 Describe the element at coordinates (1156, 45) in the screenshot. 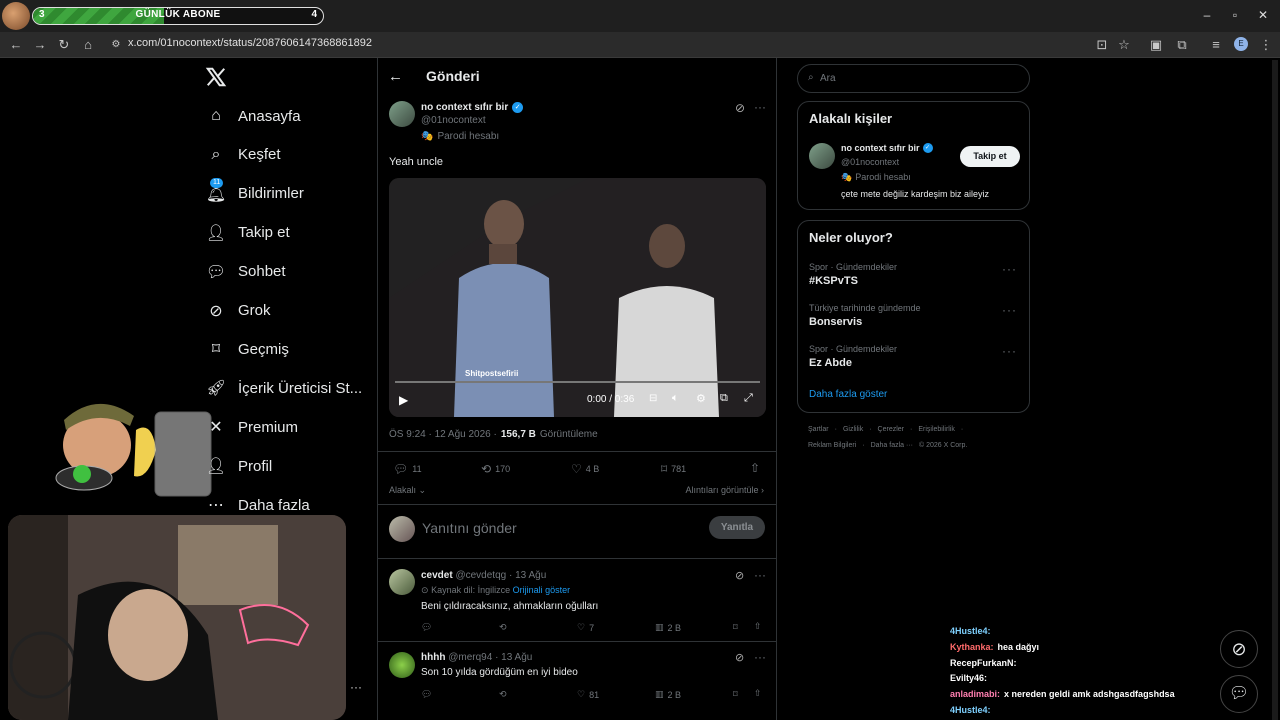

I see `sidebar-icon: ▣` at that location.